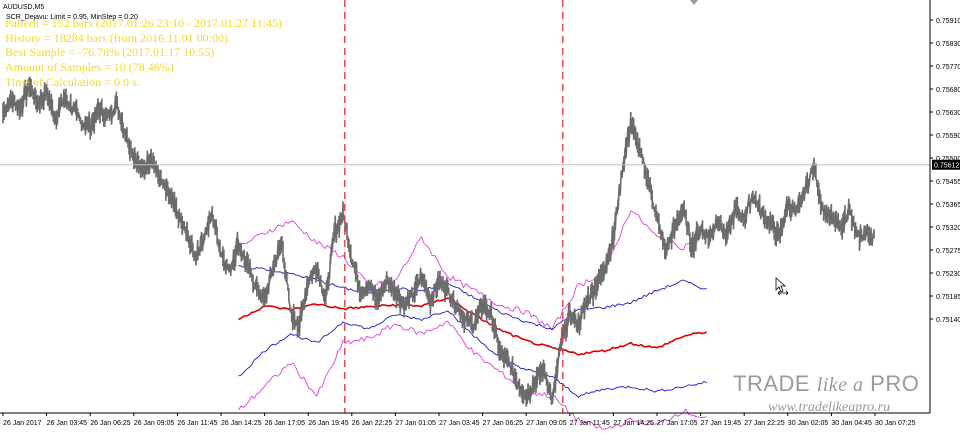 The height and width of the screenshot is (435, 960). Describe the element at coordinates (372, 423) in the screenshot. I see `x-tick-label: 26 Jan 22:25` at that location.